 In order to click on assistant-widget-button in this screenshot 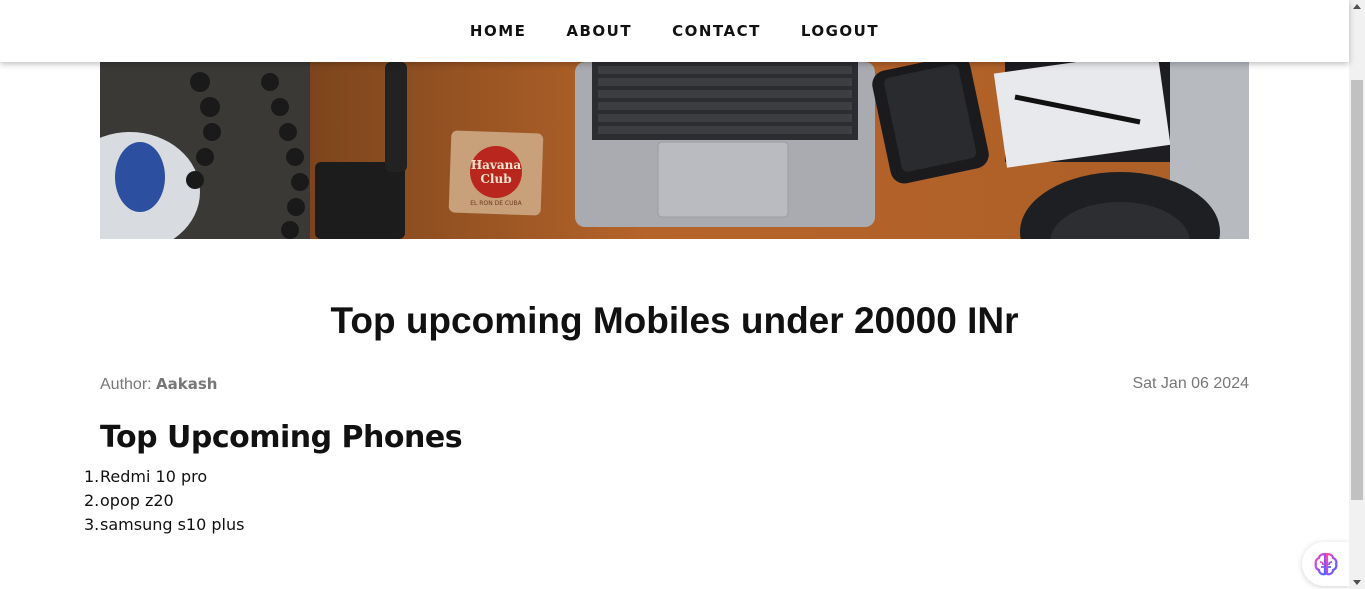, I will do `click(1326, 564)`.